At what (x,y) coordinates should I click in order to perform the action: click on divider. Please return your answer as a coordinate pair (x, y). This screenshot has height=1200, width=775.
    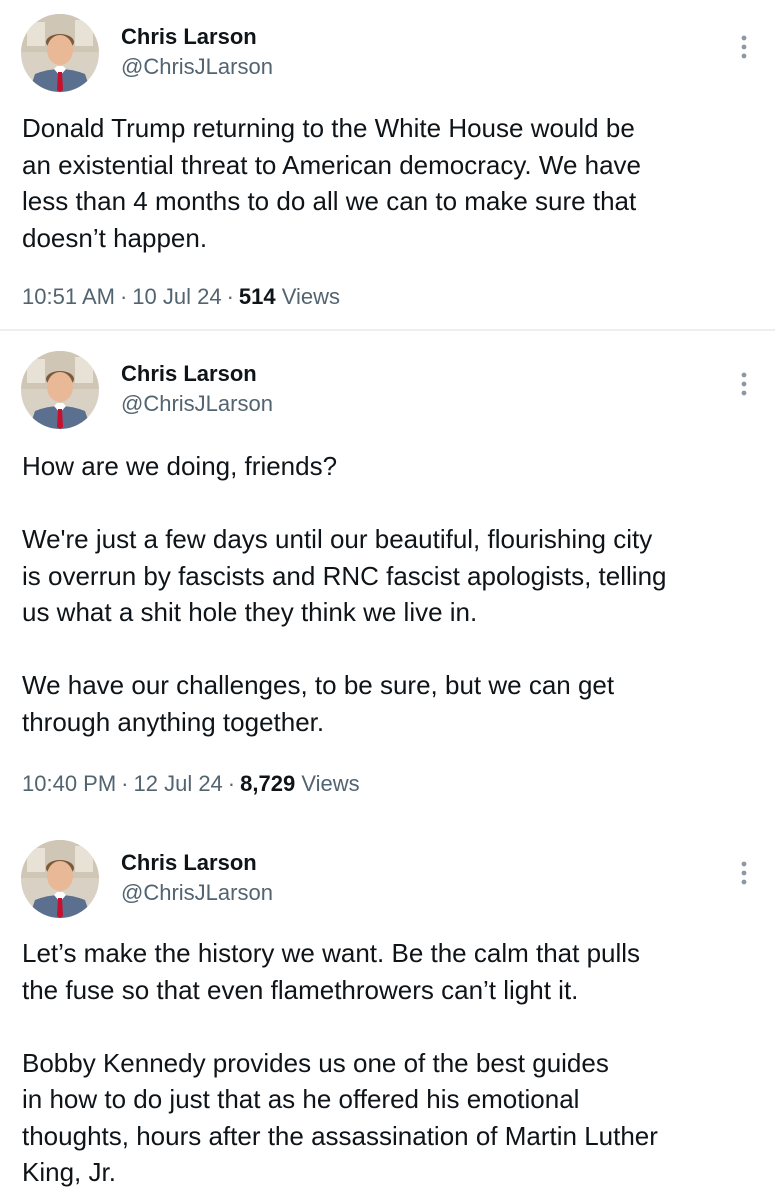
    Looking at the image, I should click on (387, 330).